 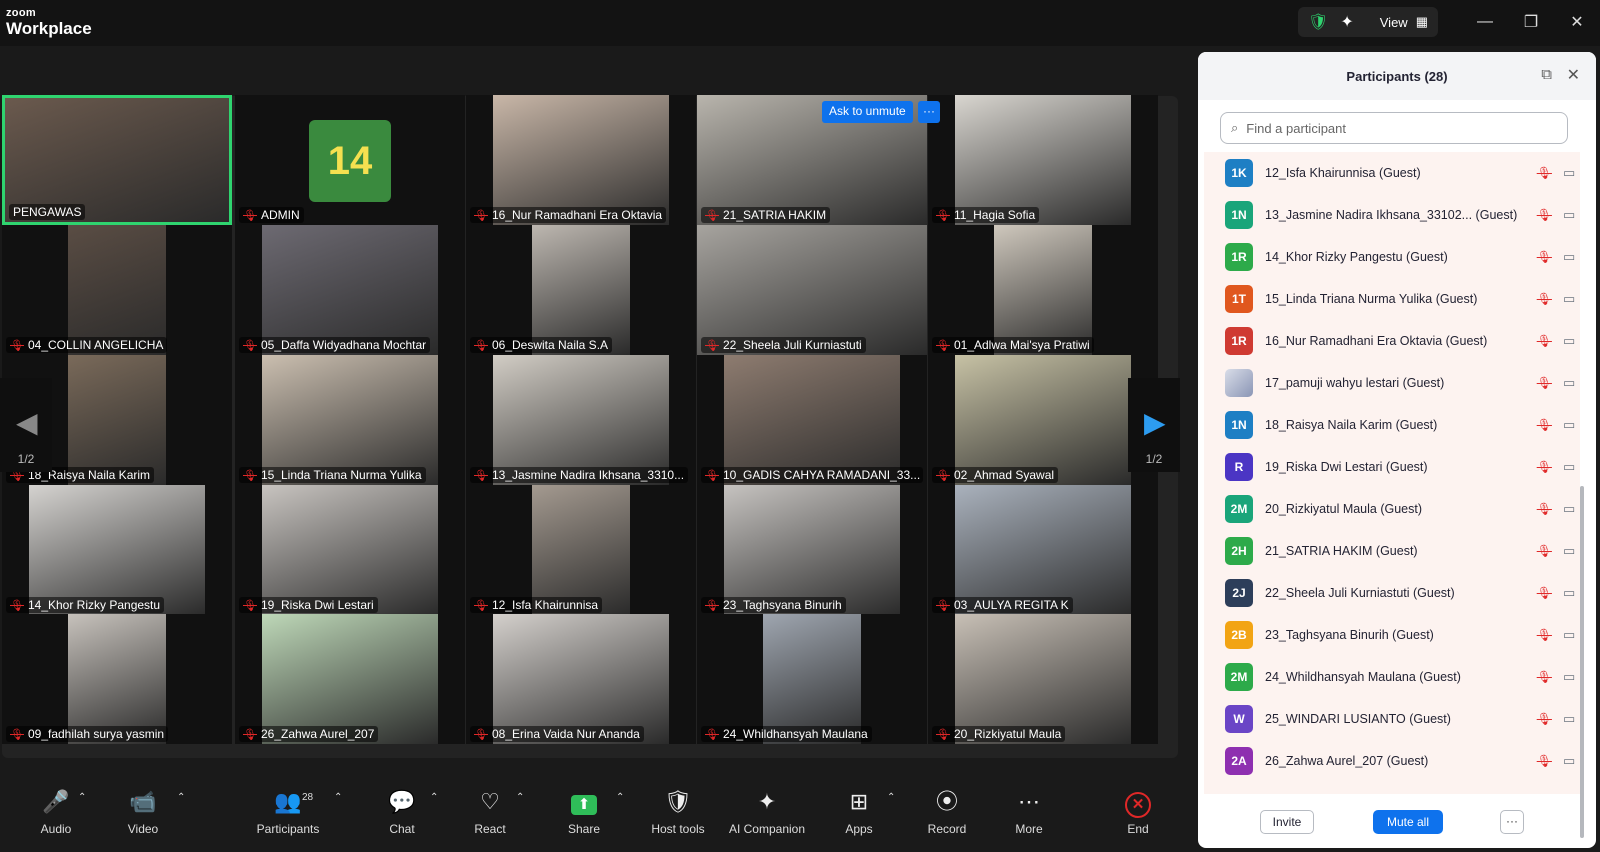 What do you see at coordinates (1392, 593) in the screenshot?
I see `participant-row: 2J 22_Sheela Juli Kurniastuti (Guest) 🎙 ▭` at bounding box center [1392, 593].